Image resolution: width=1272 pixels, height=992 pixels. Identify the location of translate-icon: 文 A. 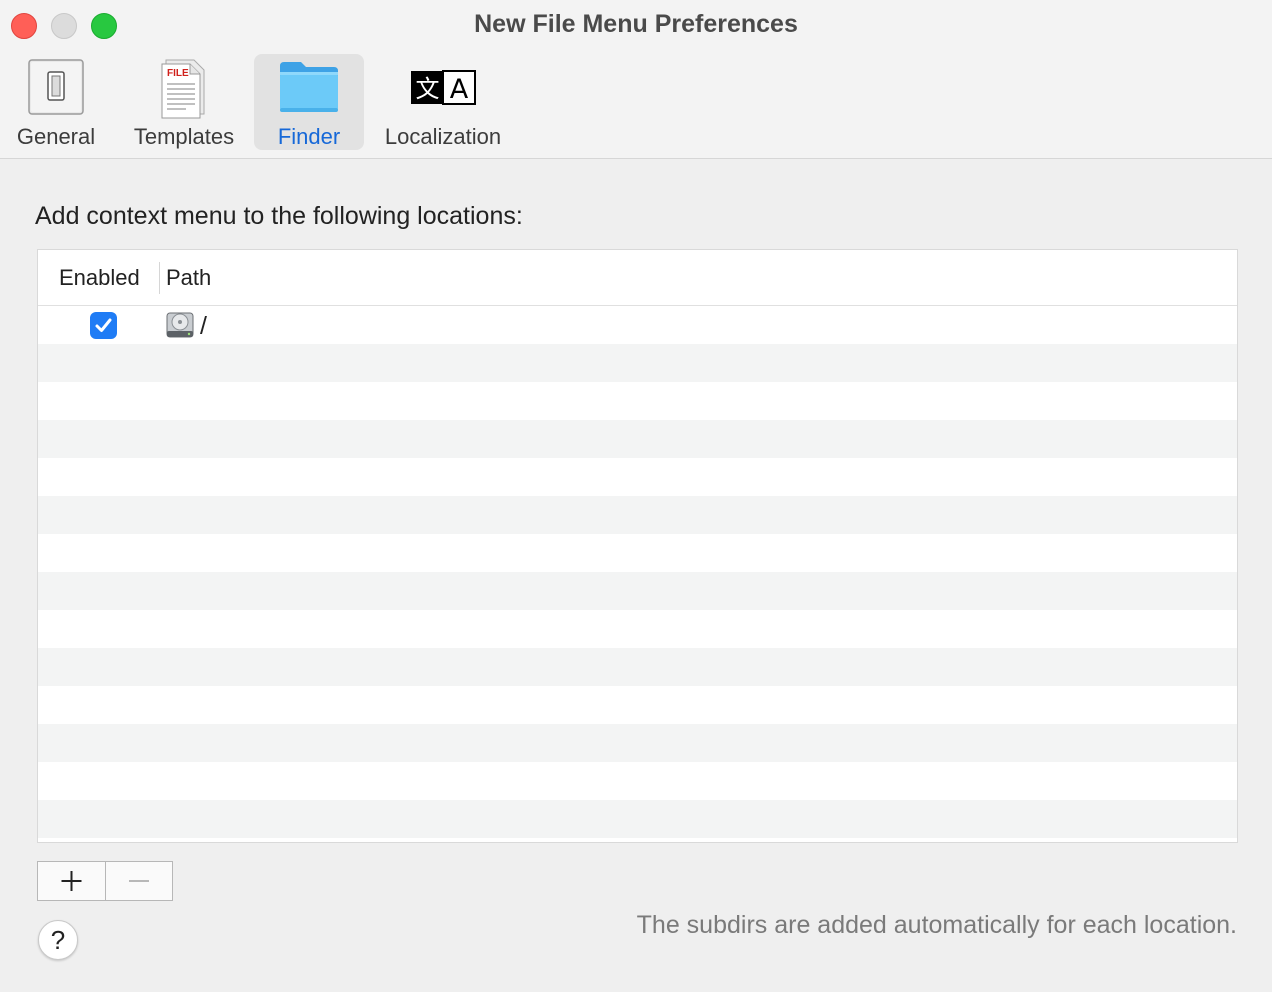
(443, 88).